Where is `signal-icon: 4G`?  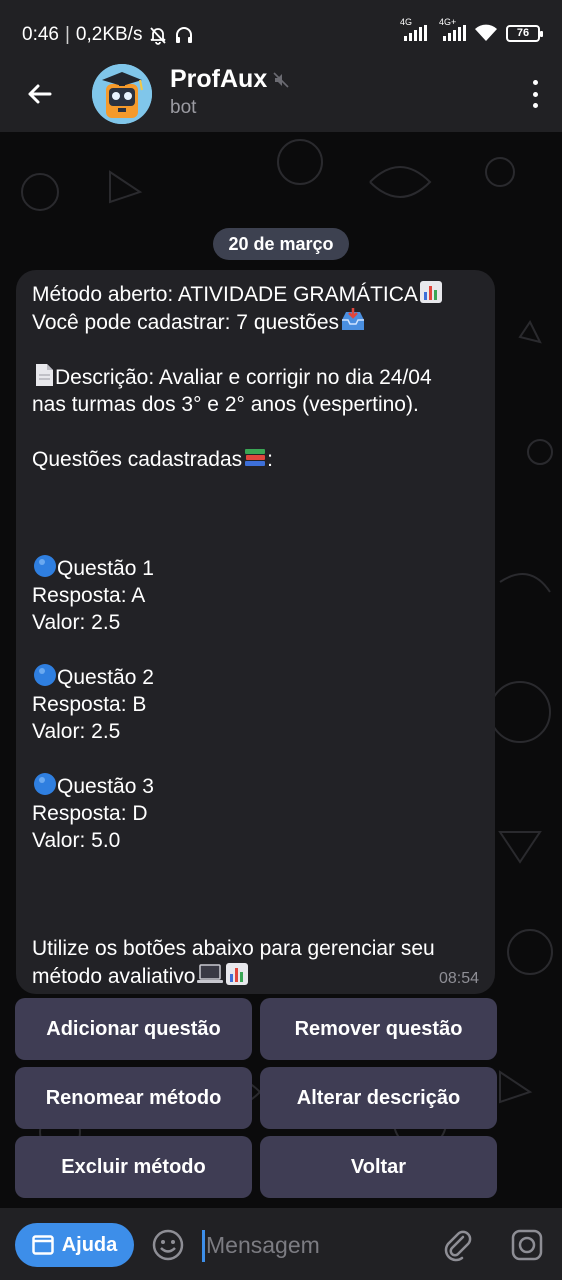
signal-icon: 4G is located at coordinates (413, 29).